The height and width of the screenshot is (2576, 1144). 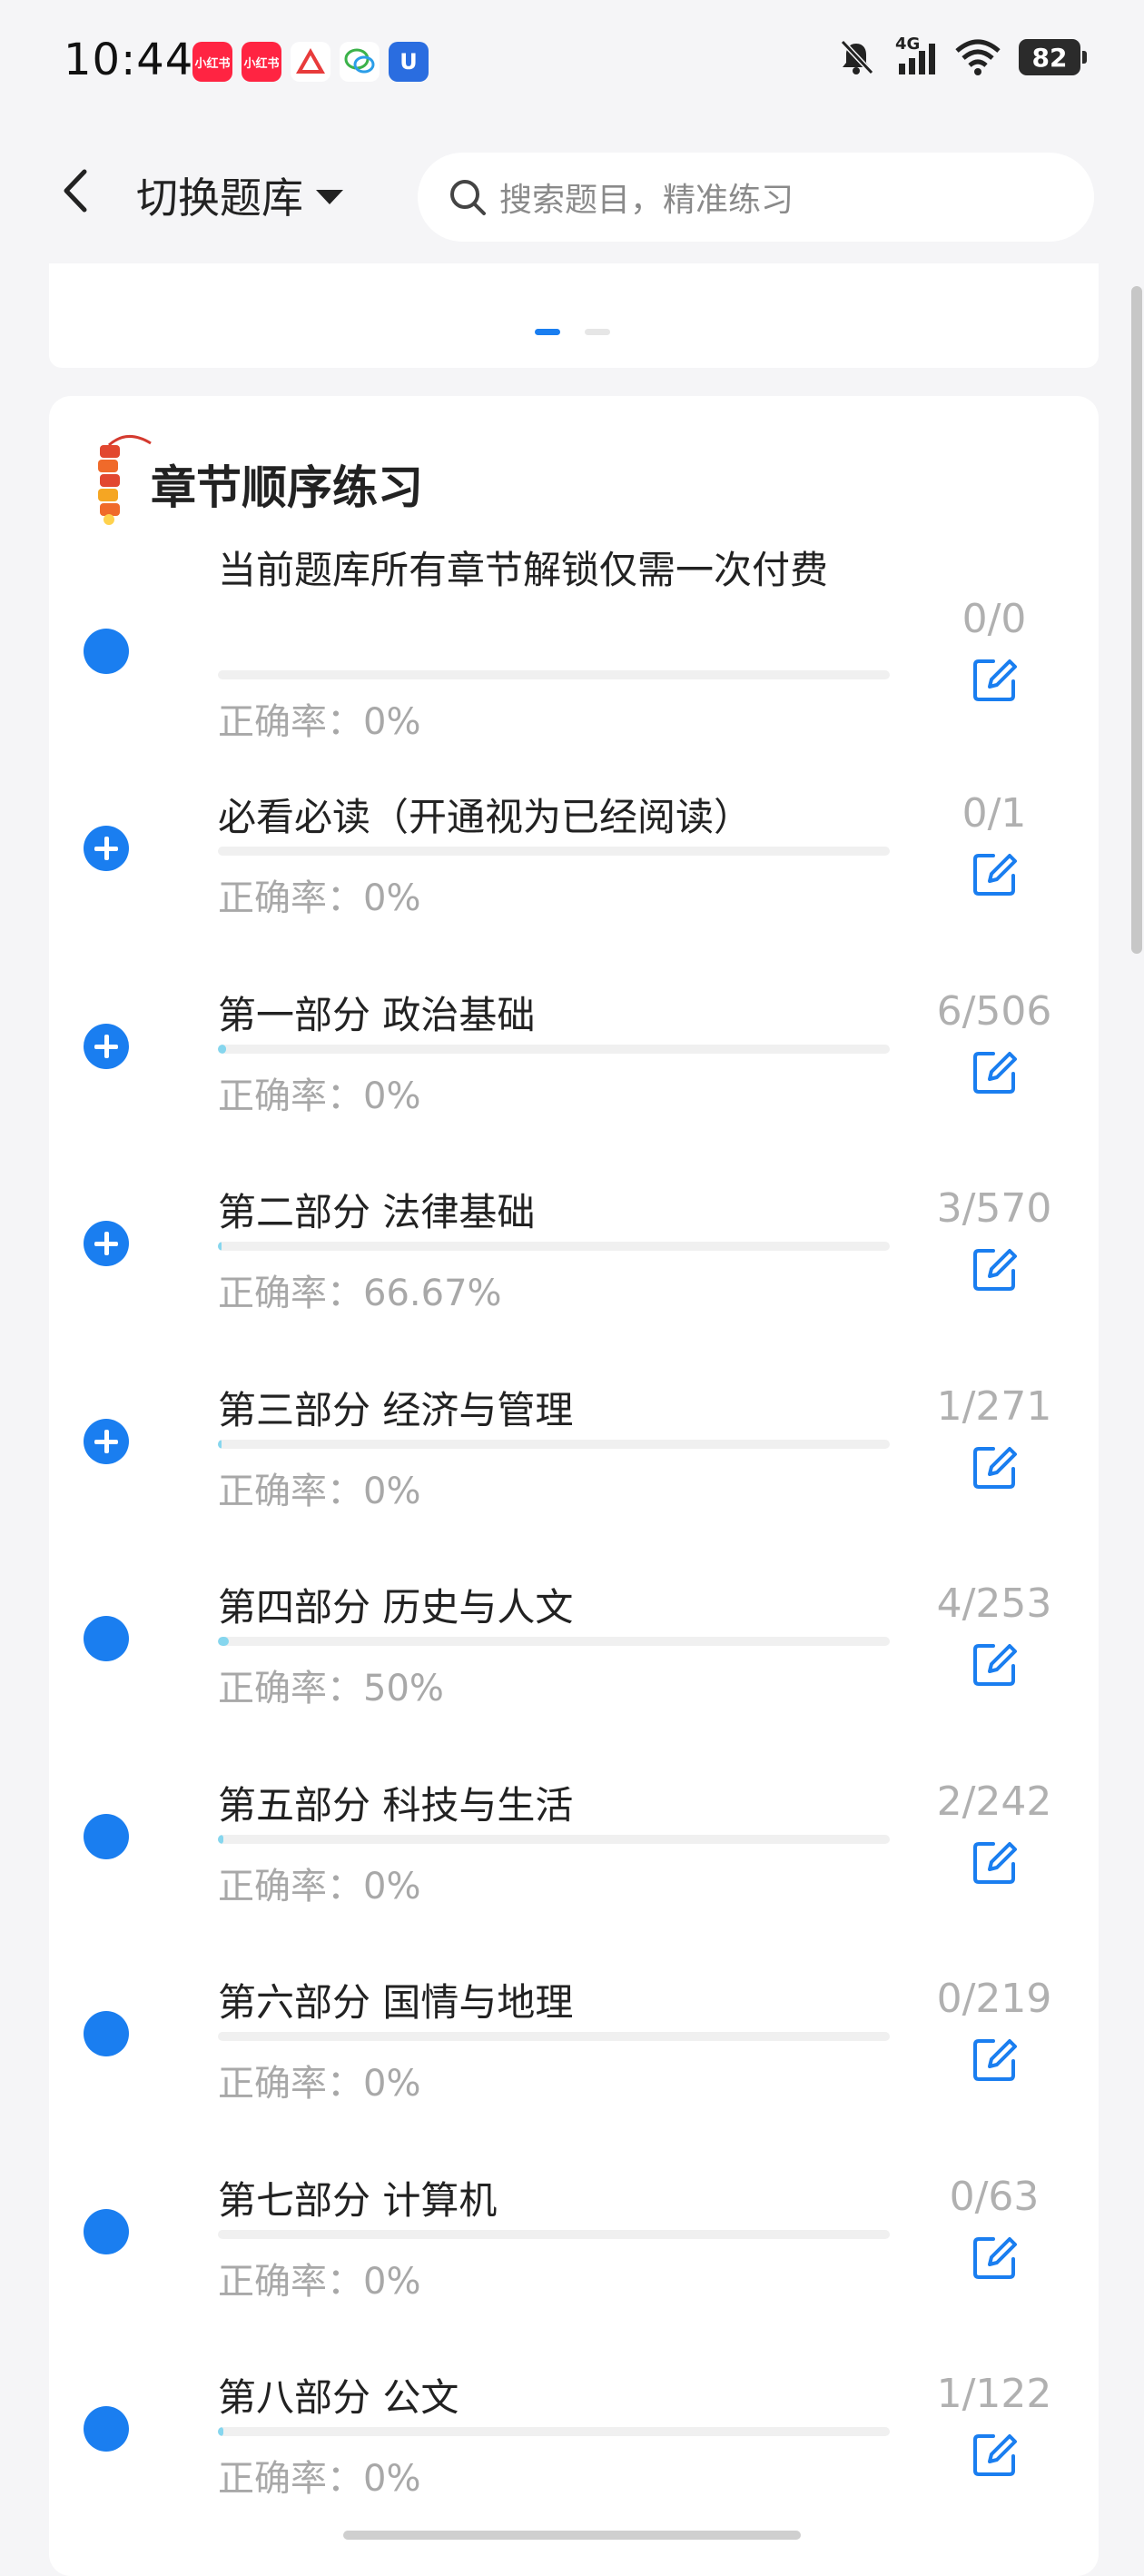 What do you see at coordinates (433, 1293) in the screenshot?
I see `accuracy-value: 66.67%` at bounding box center [433, 1293].